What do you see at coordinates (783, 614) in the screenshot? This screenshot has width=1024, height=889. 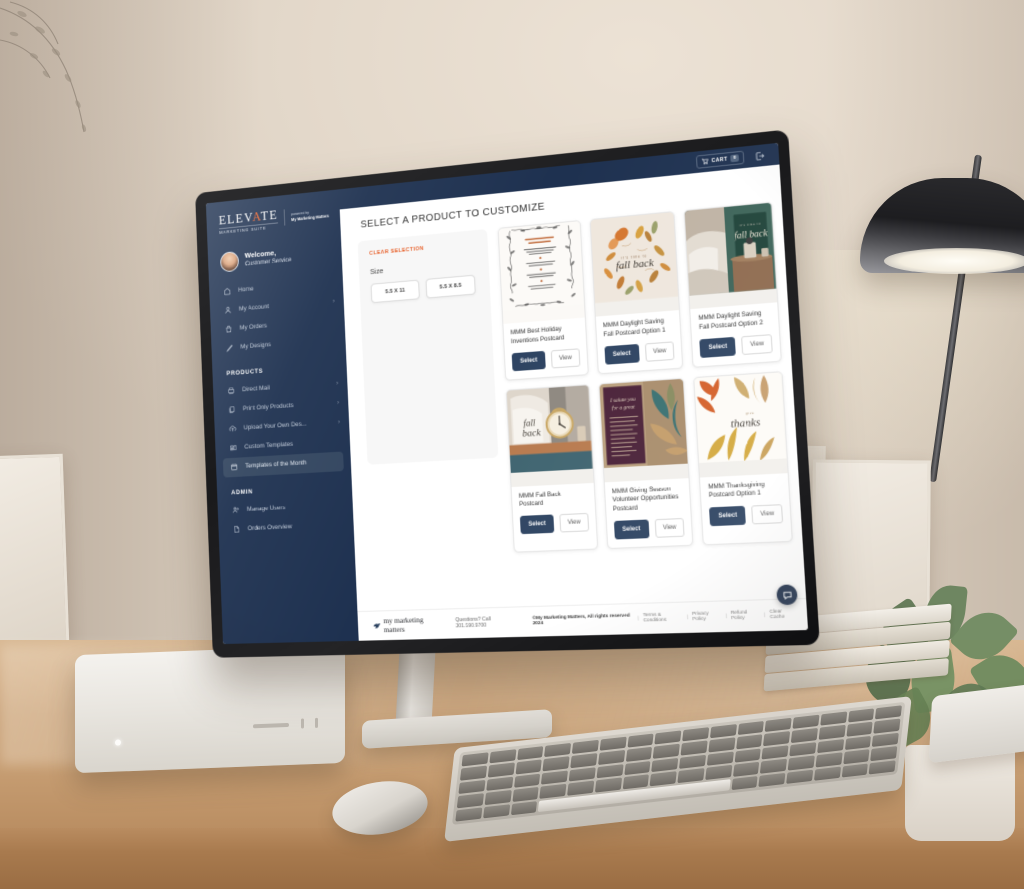 I see `footer-link-clear-cache: Clear Cache` at bounding box center [783, 614].